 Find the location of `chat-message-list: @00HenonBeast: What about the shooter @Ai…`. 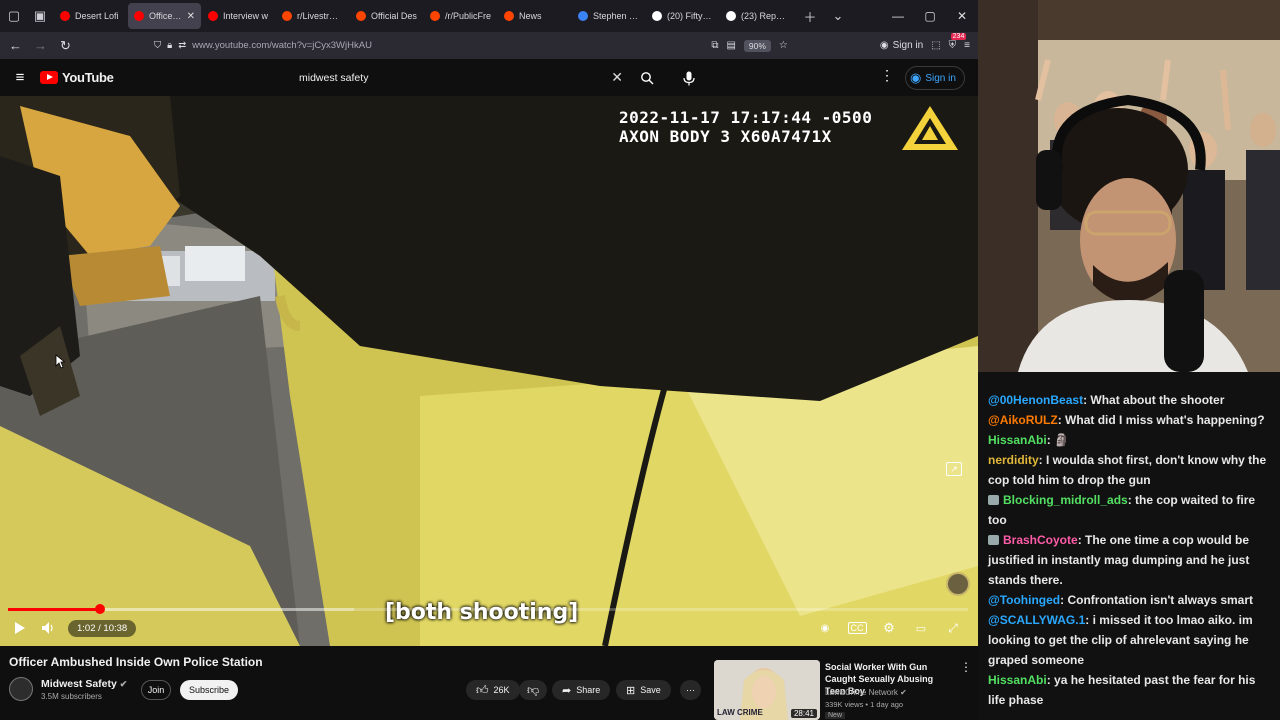

chat-message-list: @00HenonBeast: What about the shooter @Ai… is located at coordinates (1131, 550).